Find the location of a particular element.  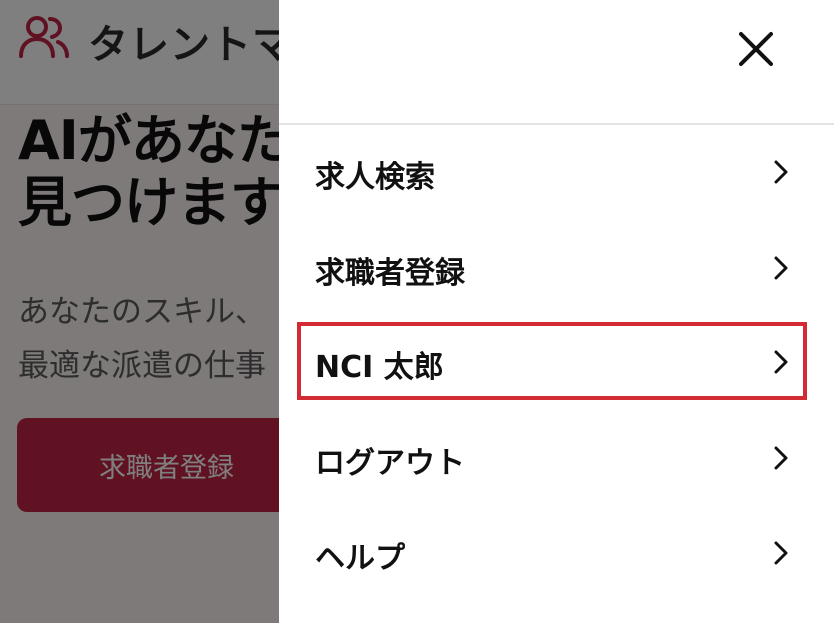

menu-item-label: NCI 太郎 is located at coordinates (379, 367).